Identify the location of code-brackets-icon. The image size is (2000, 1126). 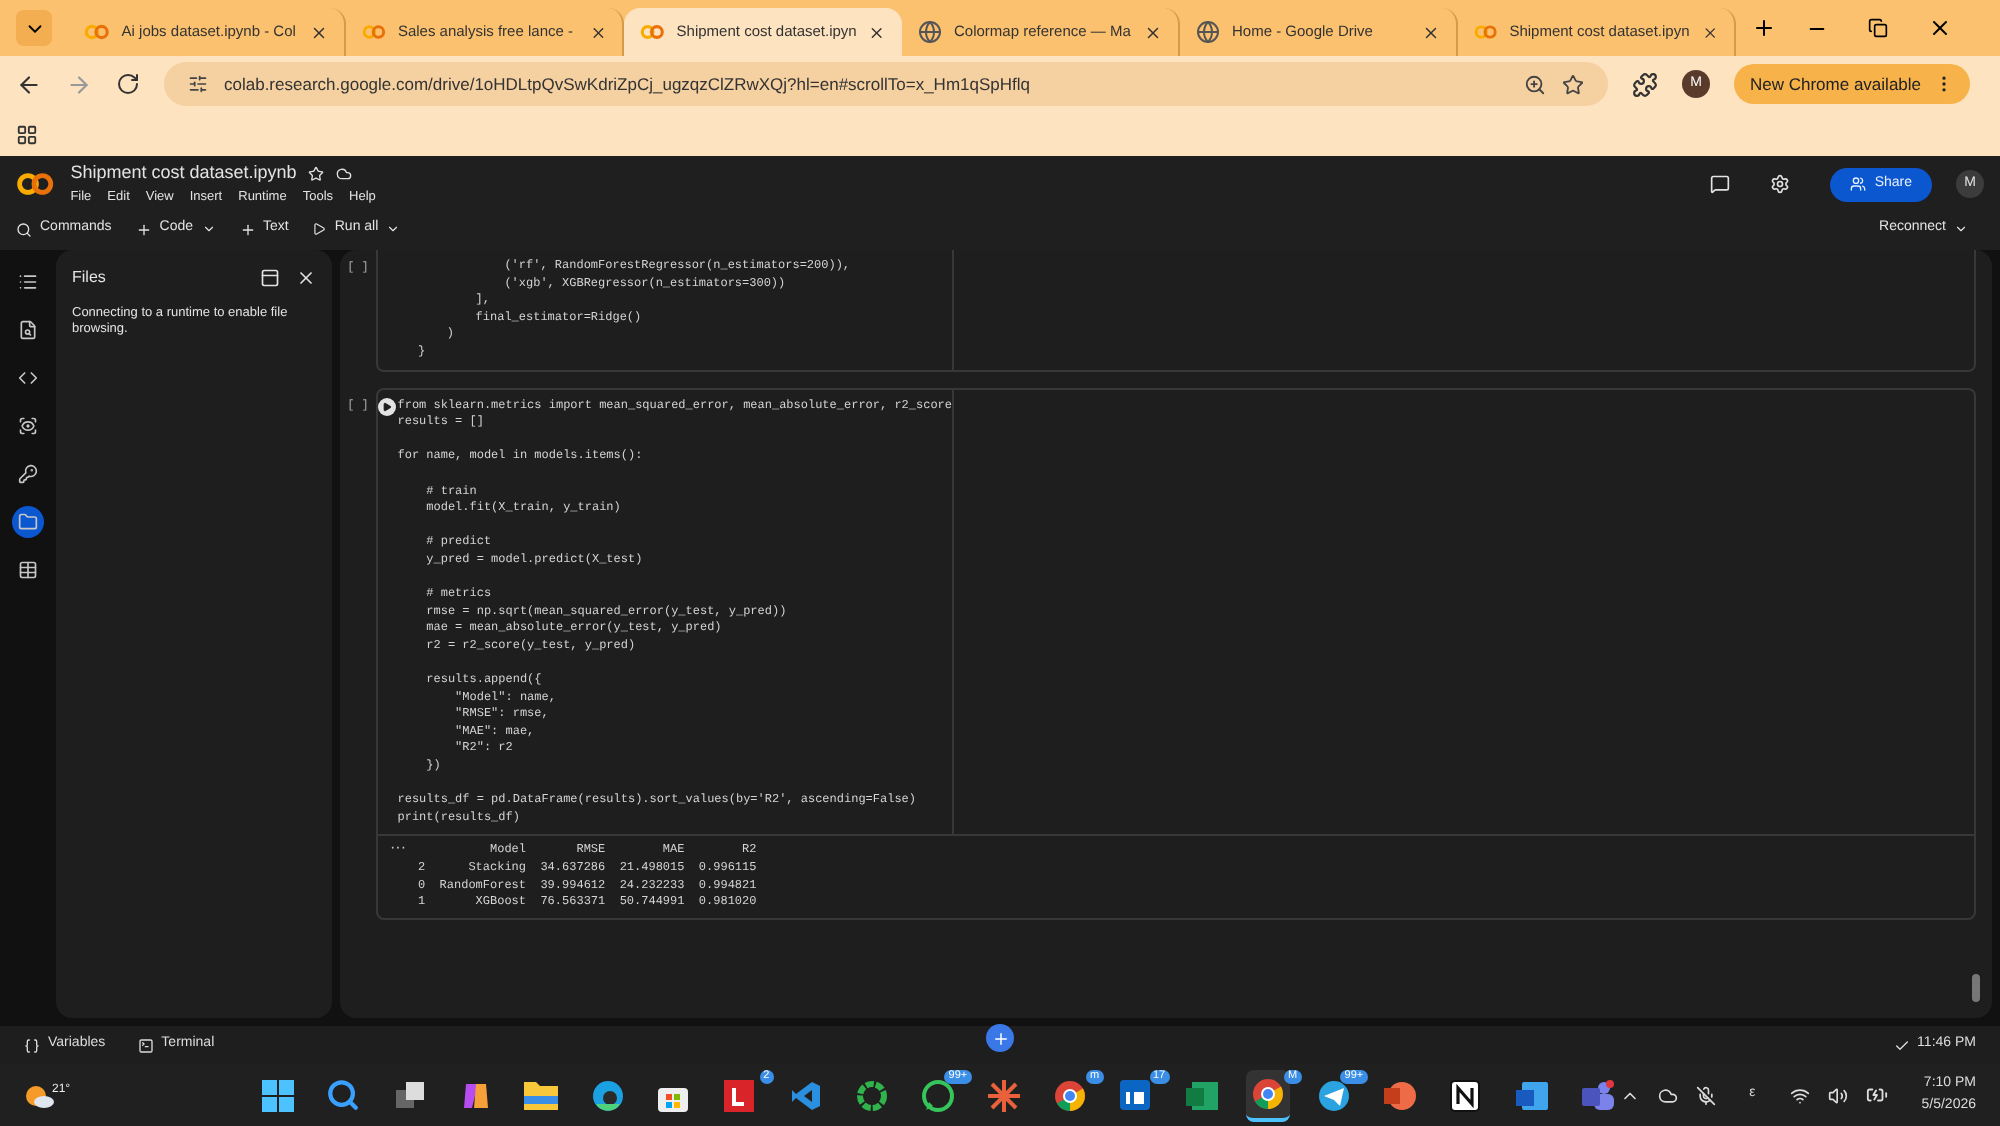
(28, 378).